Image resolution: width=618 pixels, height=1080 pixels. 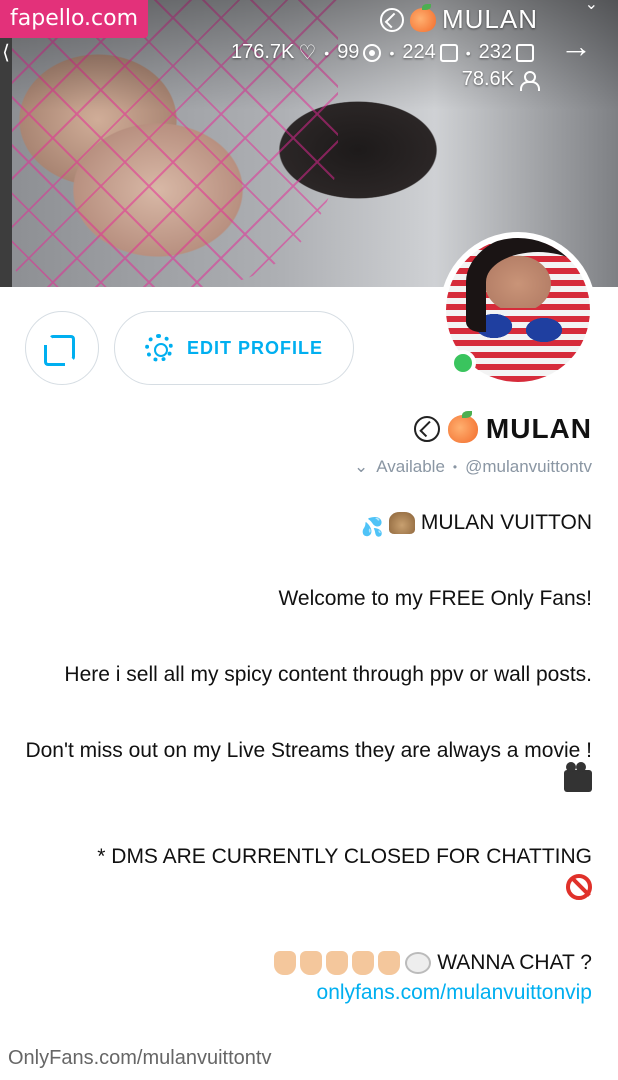 What do you see at coordinates (306, 887) in the screenshot?
I see `bio-line` at bounding box center [306, 887].